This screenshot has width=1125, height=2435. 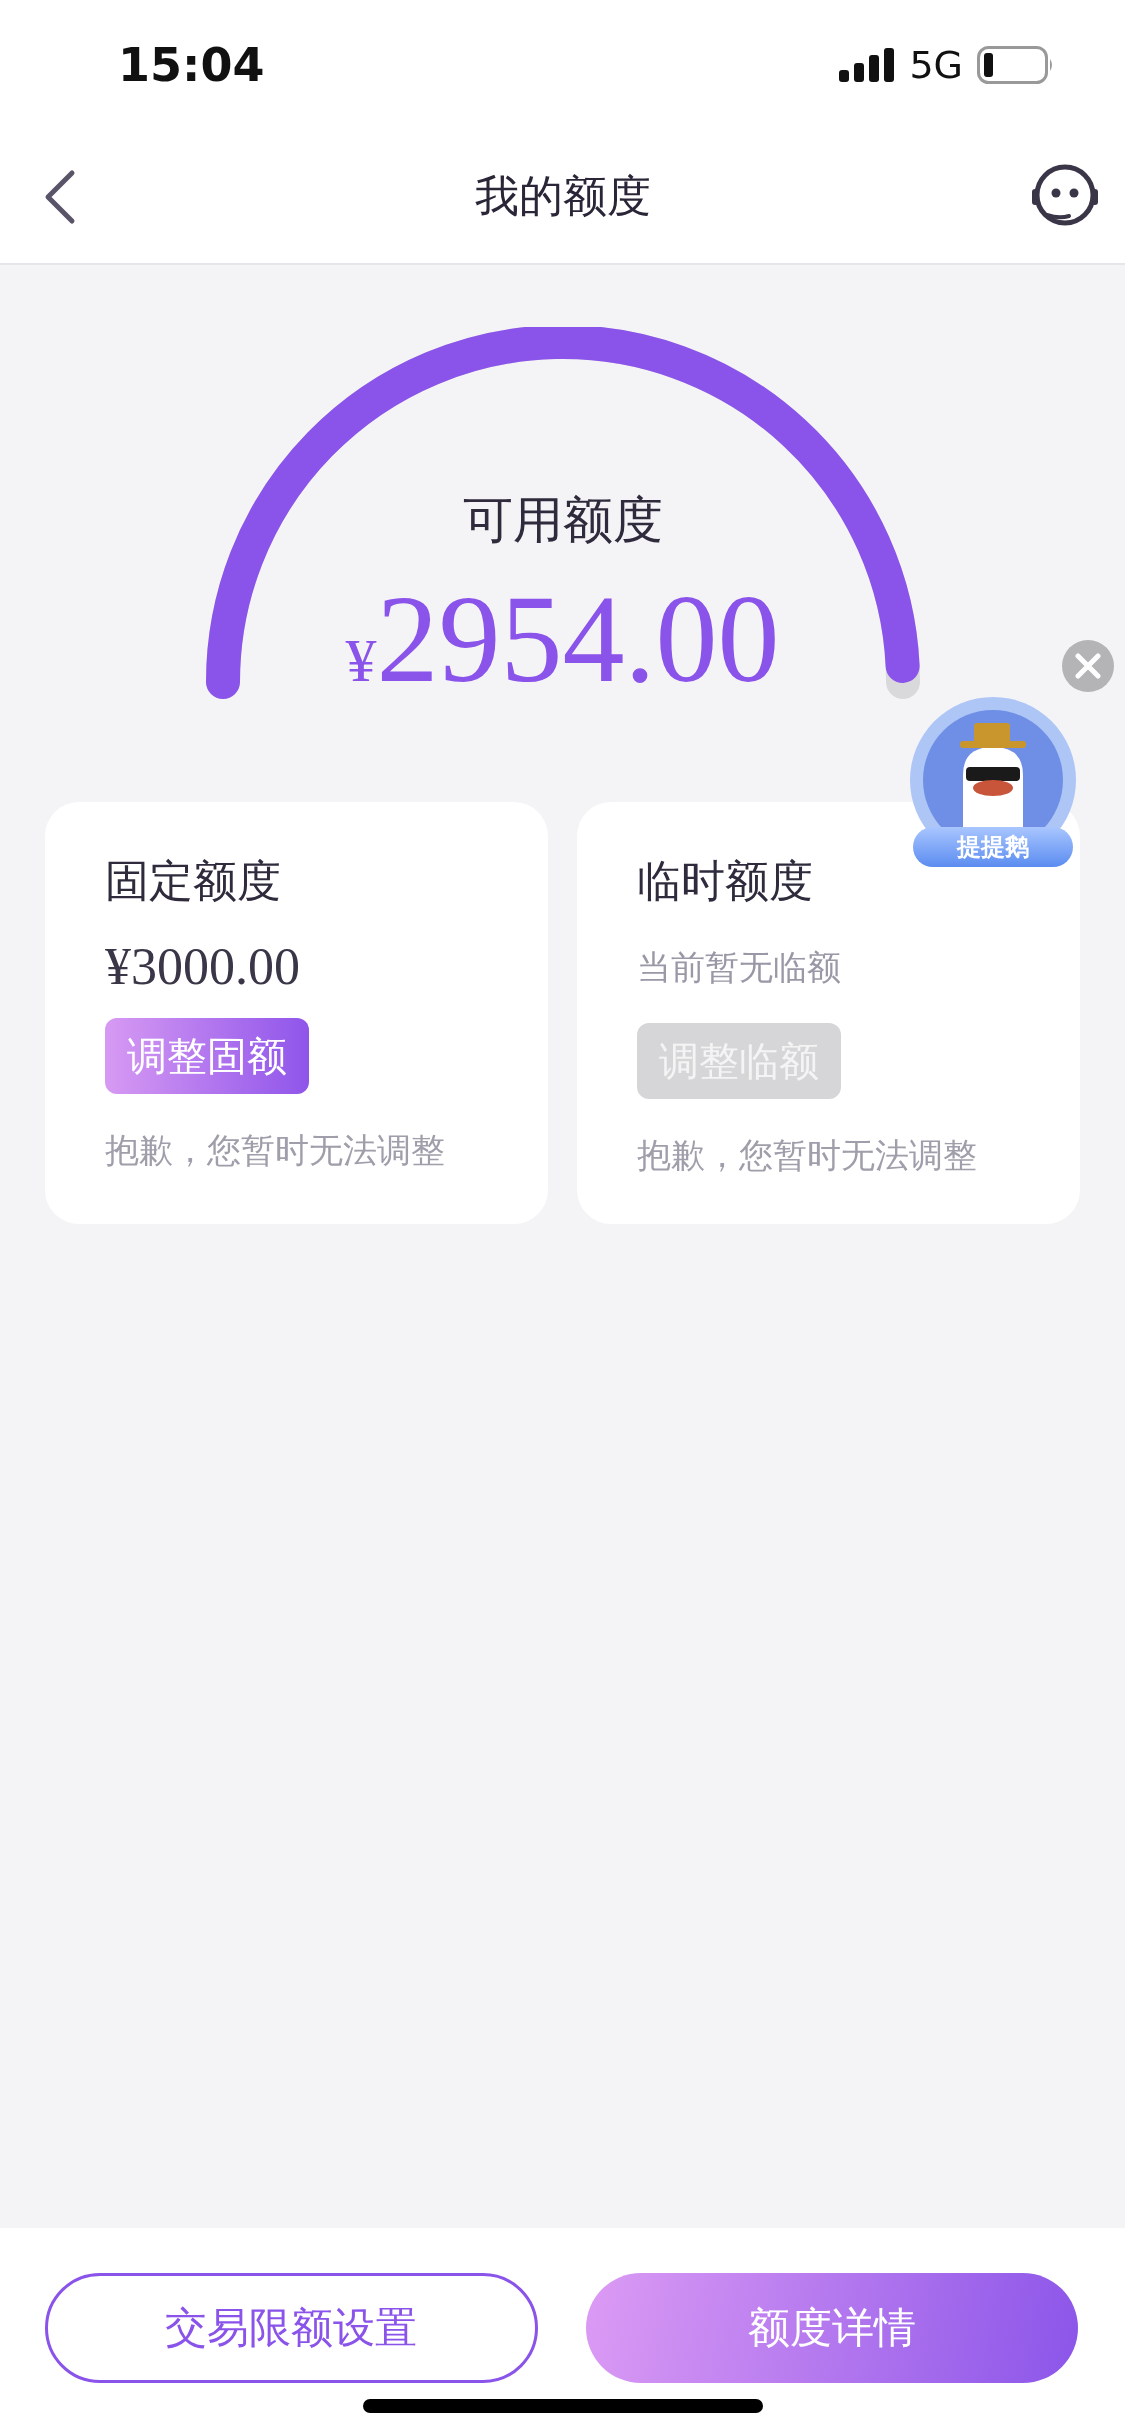 I want to click on details-button: 额度详情, so click(x=831, y=2328).